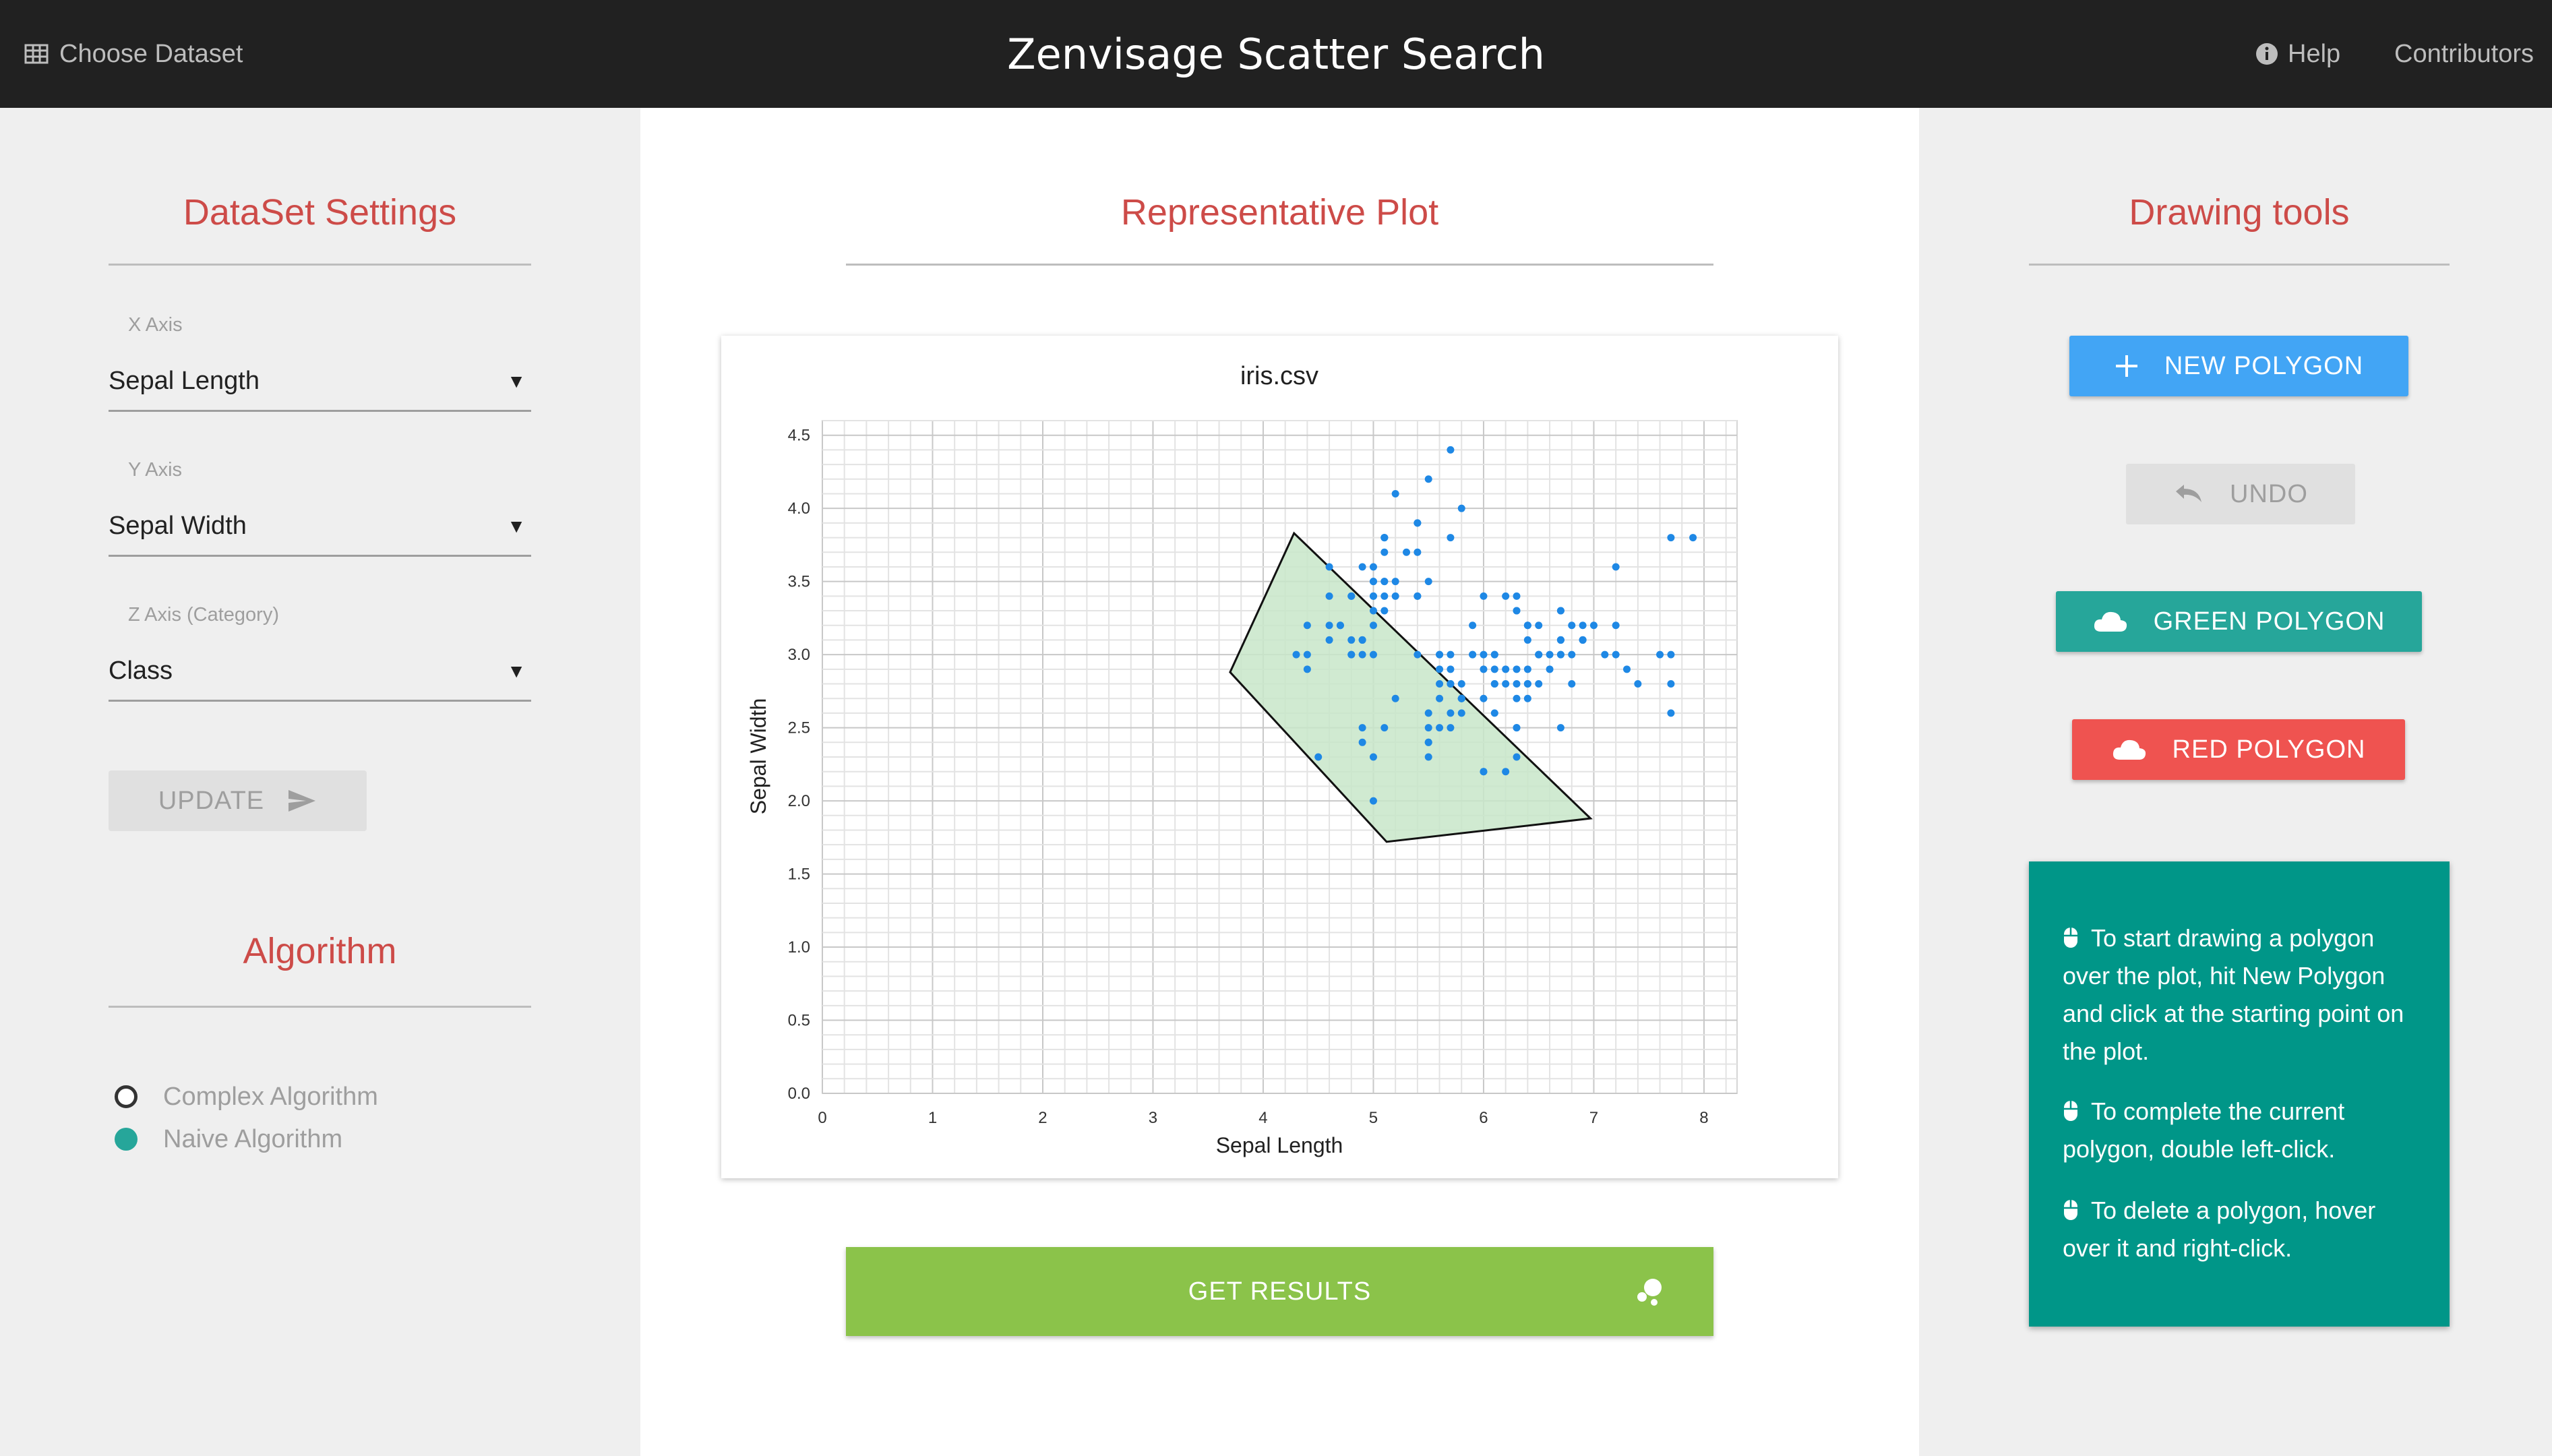  I want to click on x-tick-label: 7, so click(1593, 1118).